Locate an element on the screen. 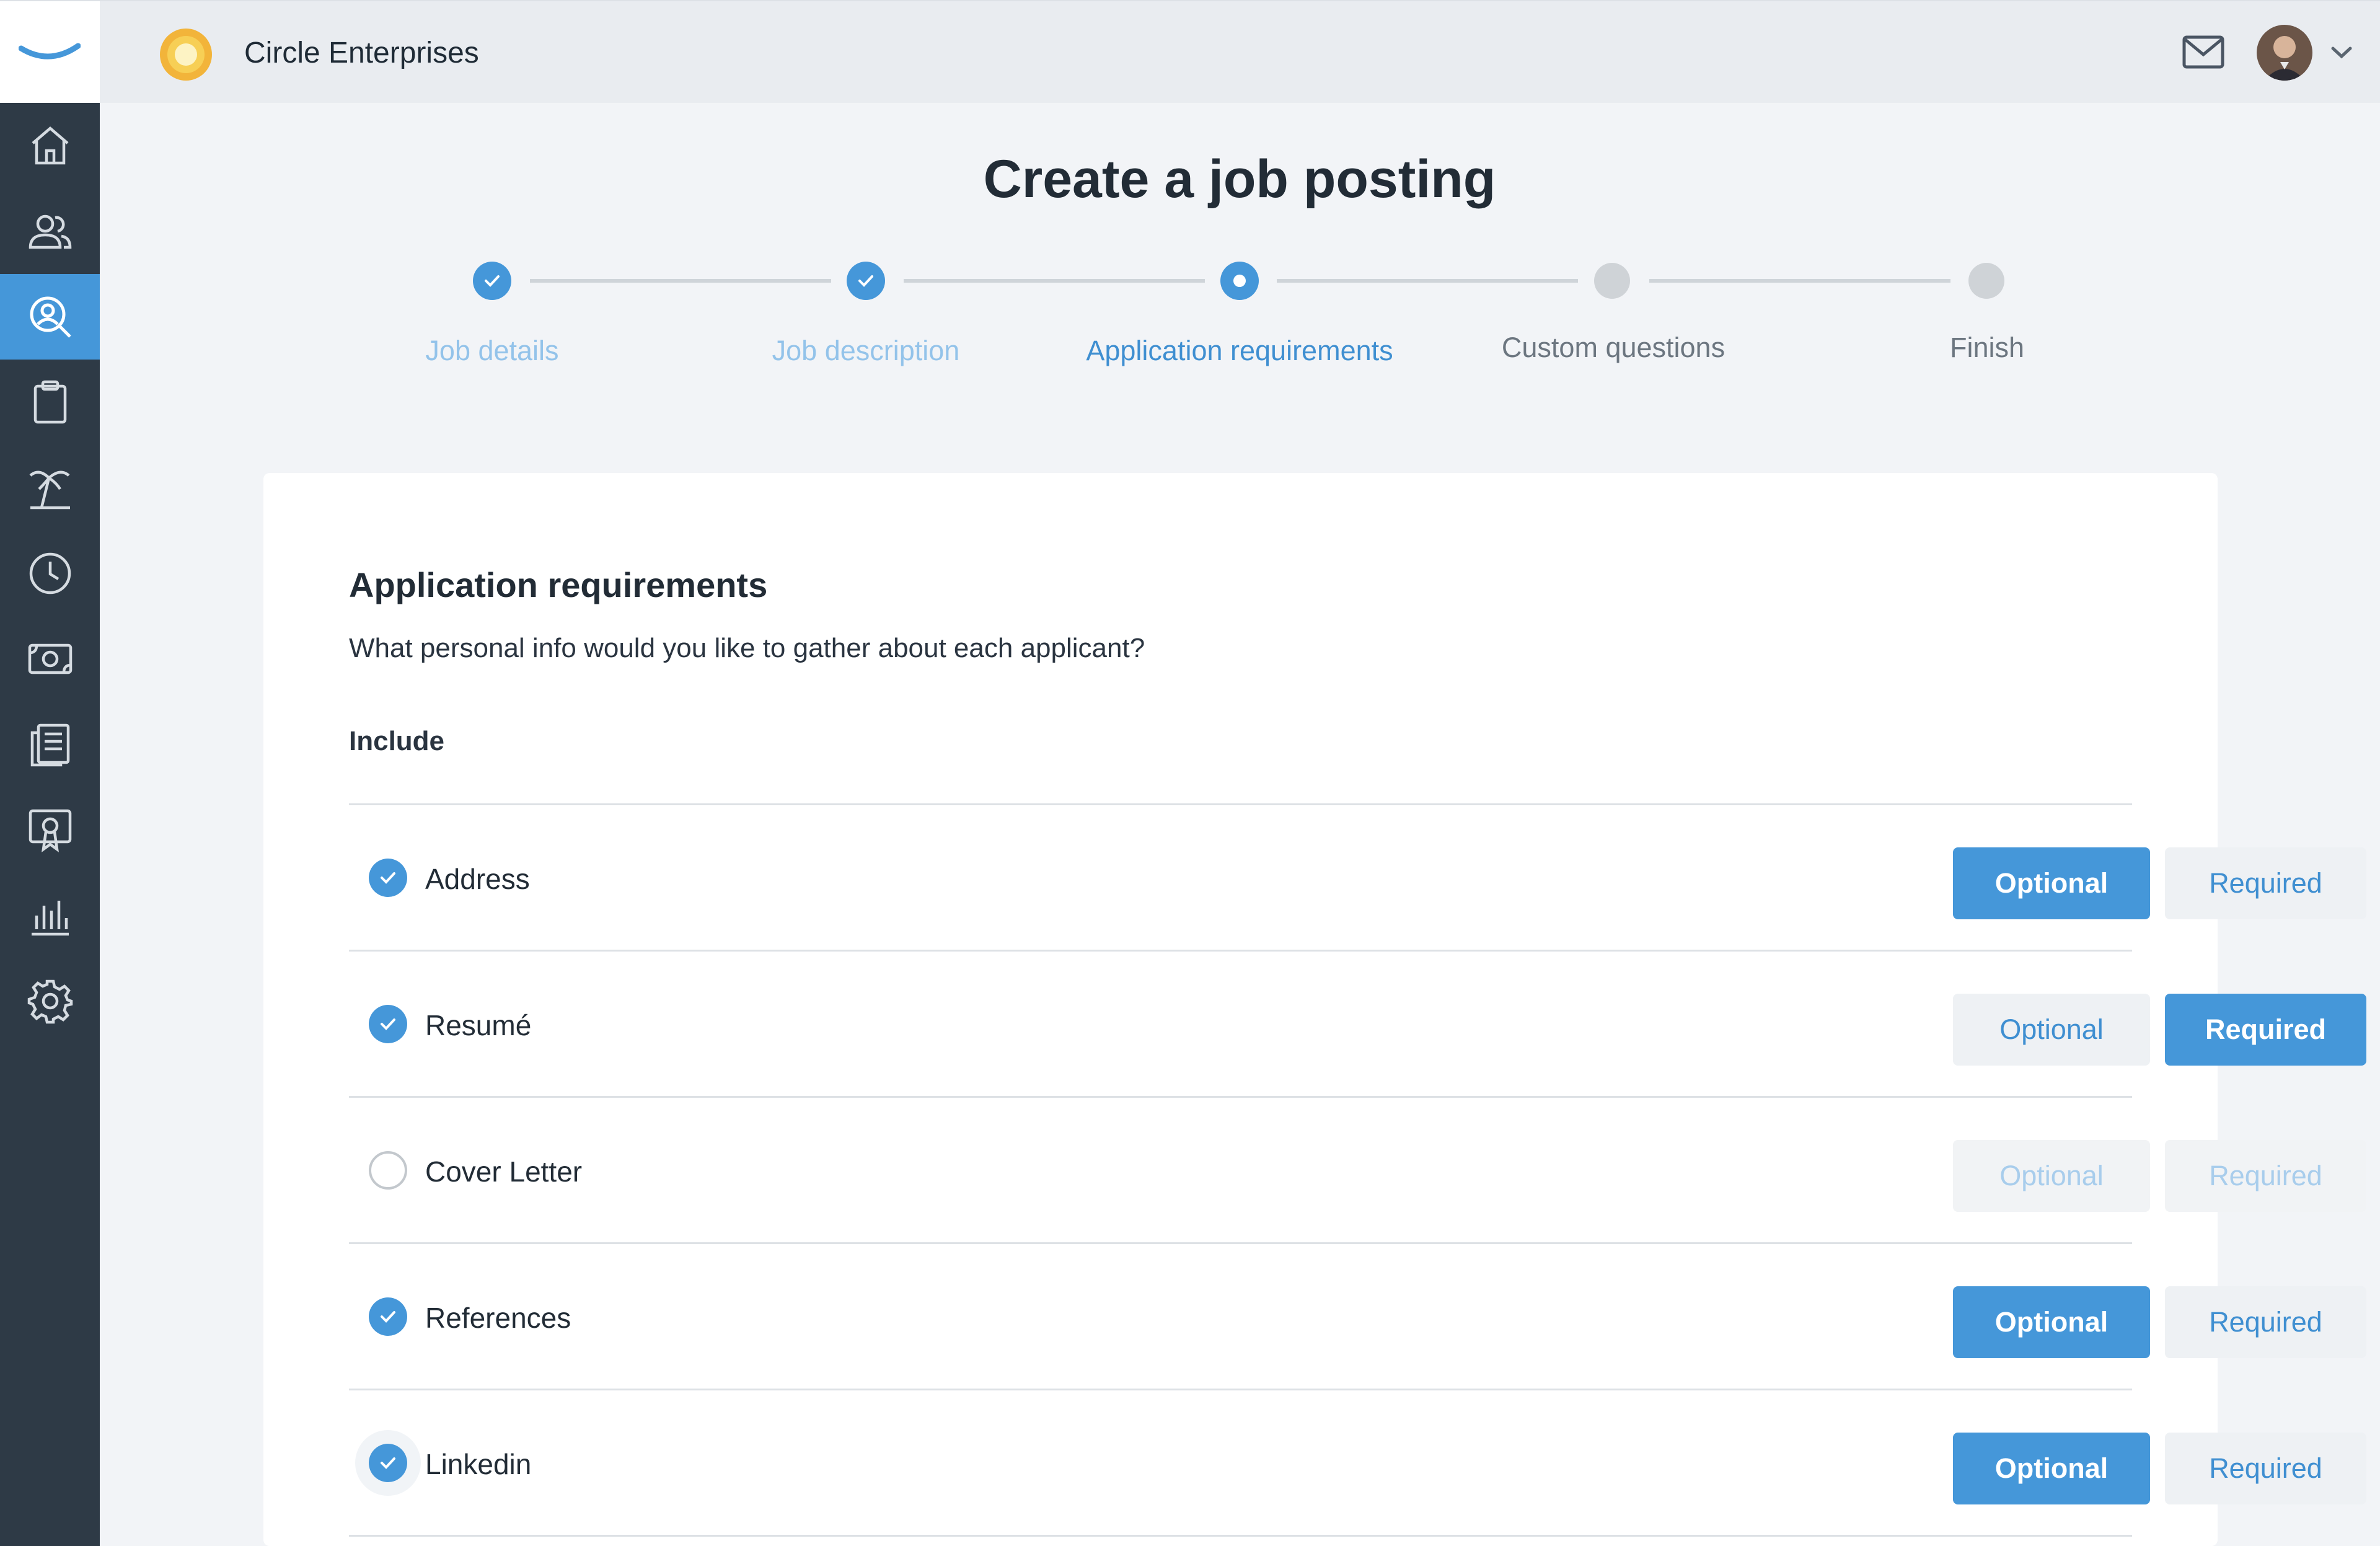 The image size is (2380, 1546). divider is located at coordinates (1240, 1536).